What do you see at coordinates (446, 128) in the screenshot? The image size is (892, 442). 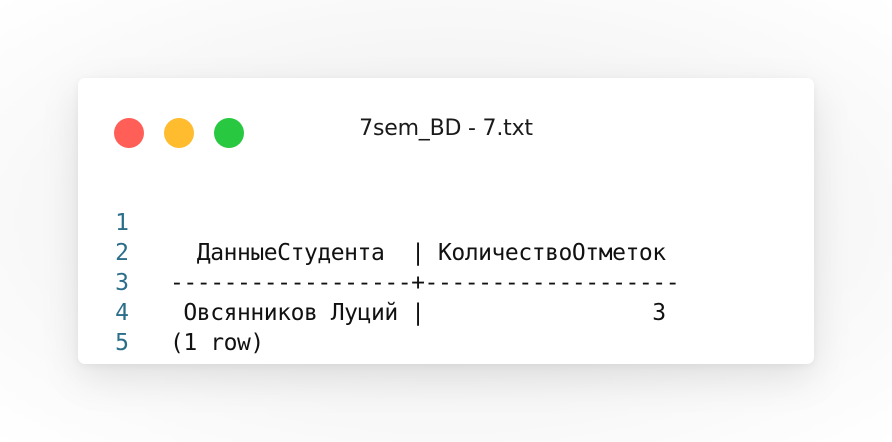 I see `window-title: 7sem_BD - 7.txt` at bounding box center [446, 128].